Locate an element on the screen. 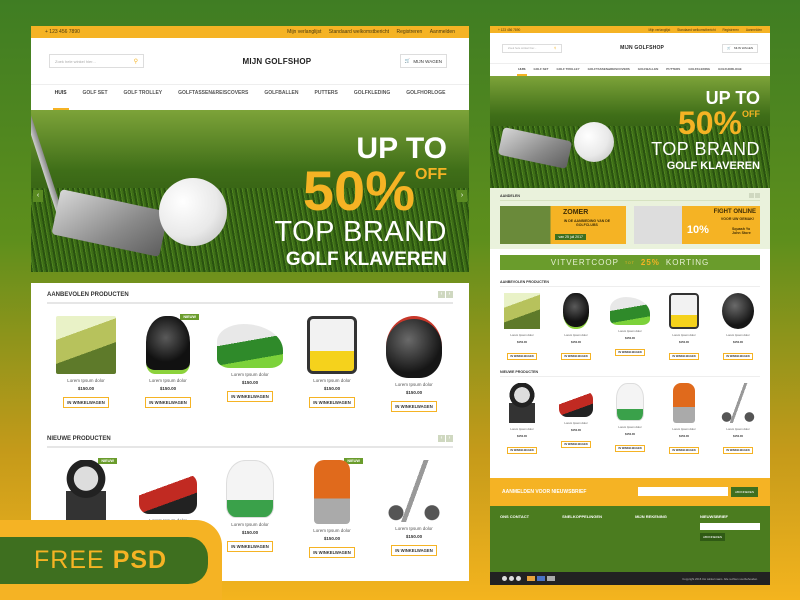 This screenshot has height=600, width=800. next-icon is located at coordinates (757, 195).